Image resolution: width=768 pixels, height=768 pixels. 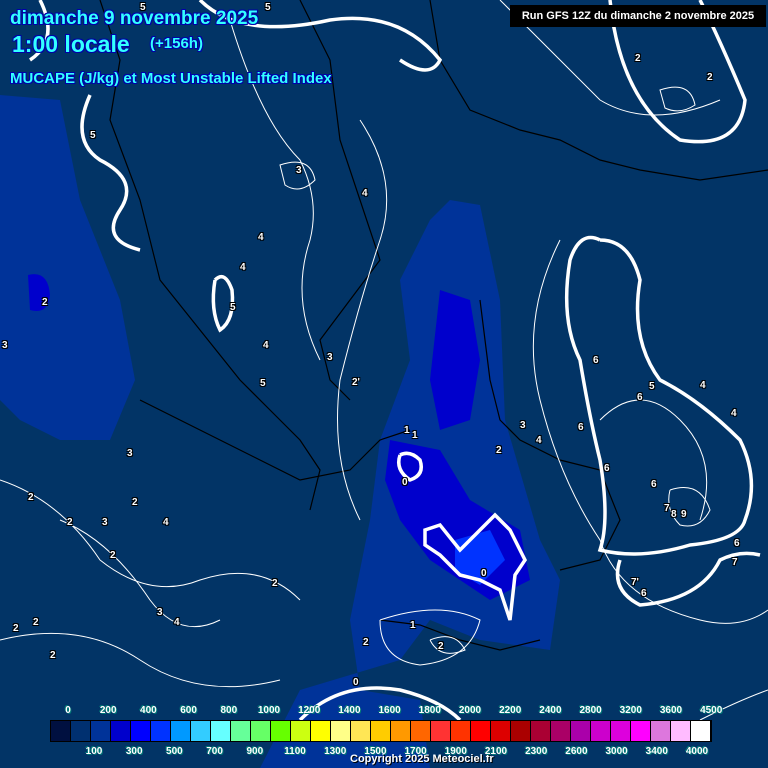 I want to click on colorbar-tick-bottom: 700, so click(x=214, y=751).